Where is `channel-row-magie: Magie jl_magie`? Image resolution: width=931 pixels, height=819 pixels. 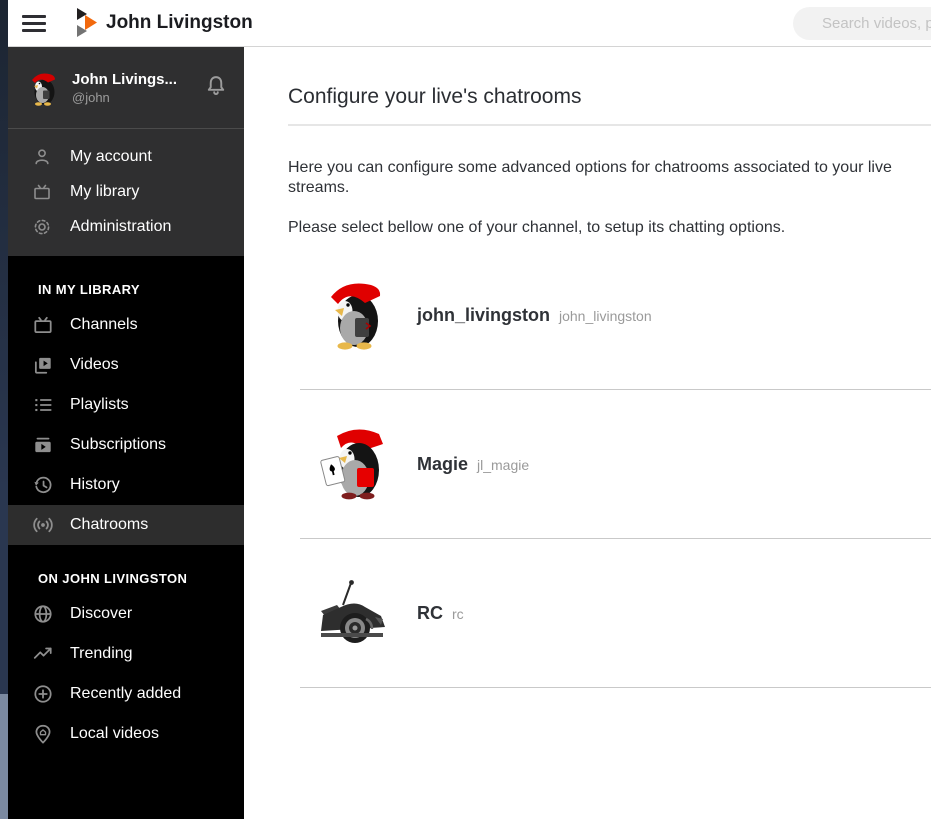 channel-row-magie: Magie jl_magie is located at coordinates (615, 464).